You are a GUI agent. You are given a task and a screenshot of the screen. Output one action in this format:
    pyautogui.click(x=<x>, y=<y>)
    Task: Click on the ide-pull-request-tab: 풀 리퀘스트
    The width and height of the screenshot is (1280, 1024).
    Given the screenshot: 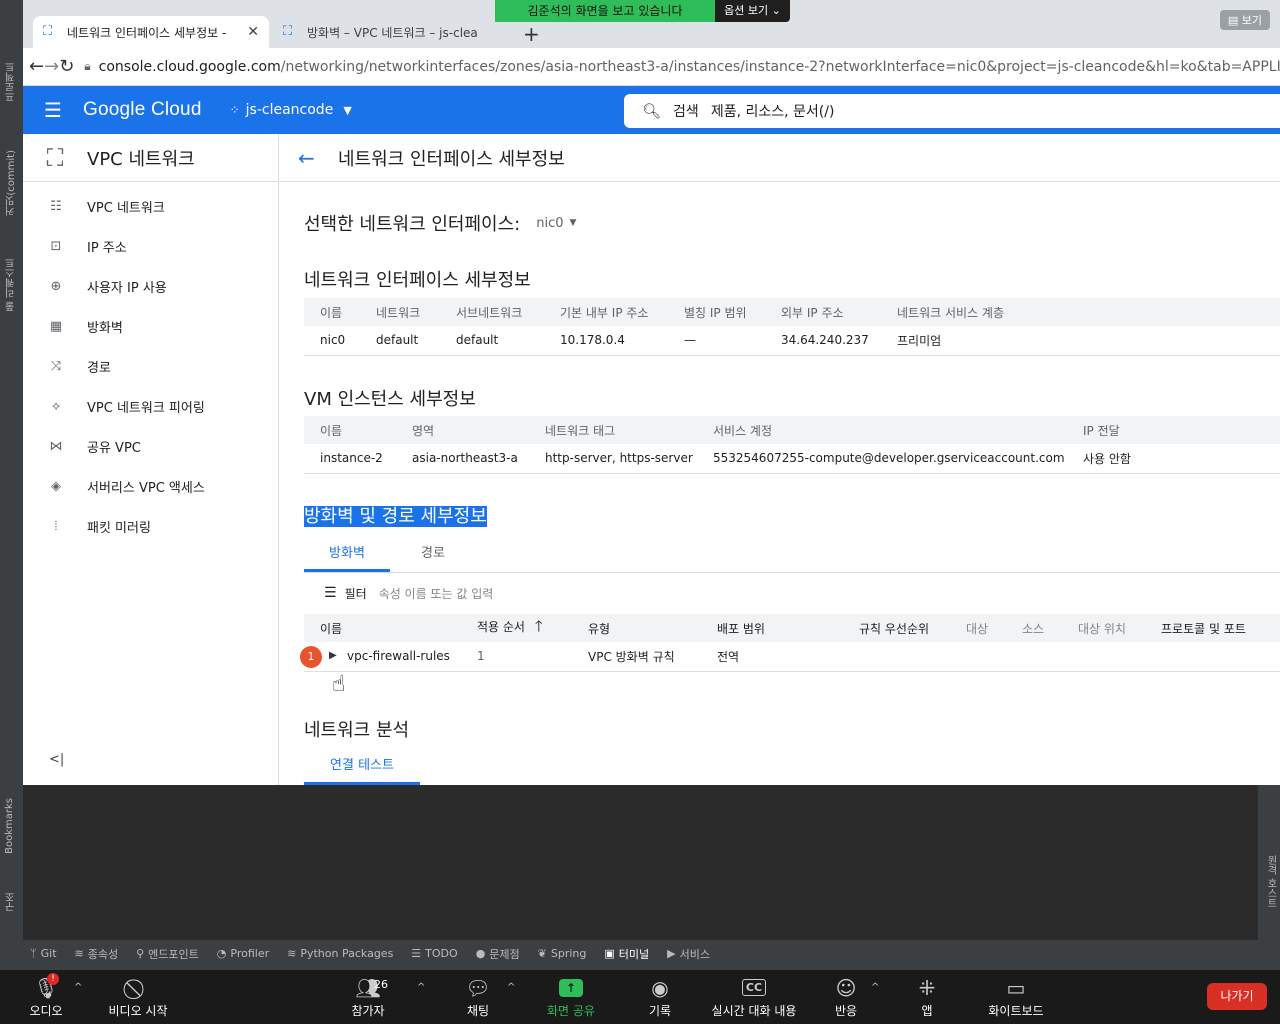 What is the action you would take?
    pyautogui.click(x=11, y=284)
    